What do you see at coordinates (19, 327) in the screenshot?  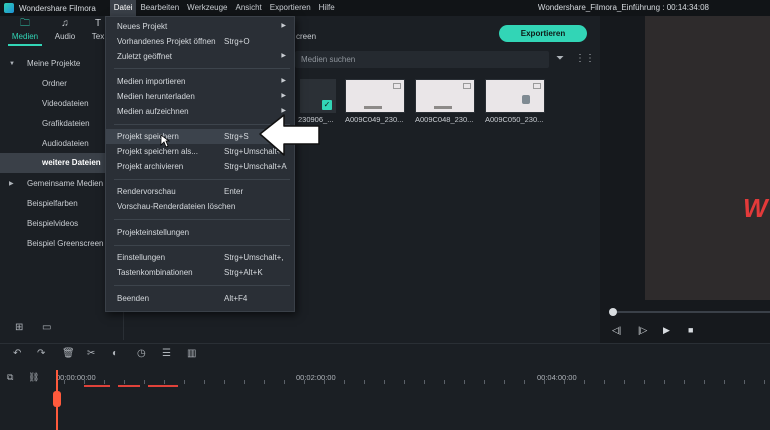 I see `new-folder-icon: ⊞` at bounding box center [19, 327].